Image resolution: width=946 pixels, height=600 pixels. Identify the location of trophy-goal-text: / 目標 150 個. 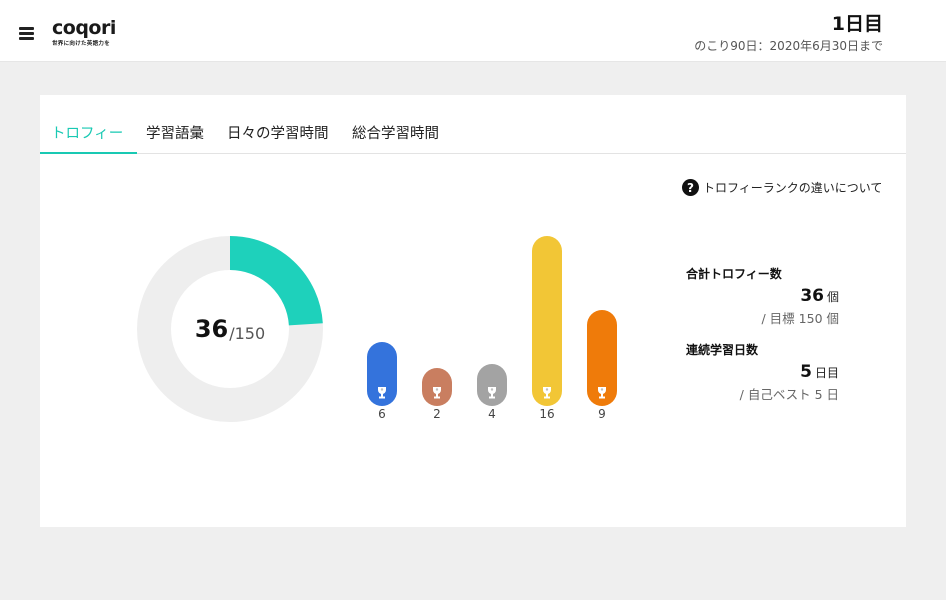
(800, 318).